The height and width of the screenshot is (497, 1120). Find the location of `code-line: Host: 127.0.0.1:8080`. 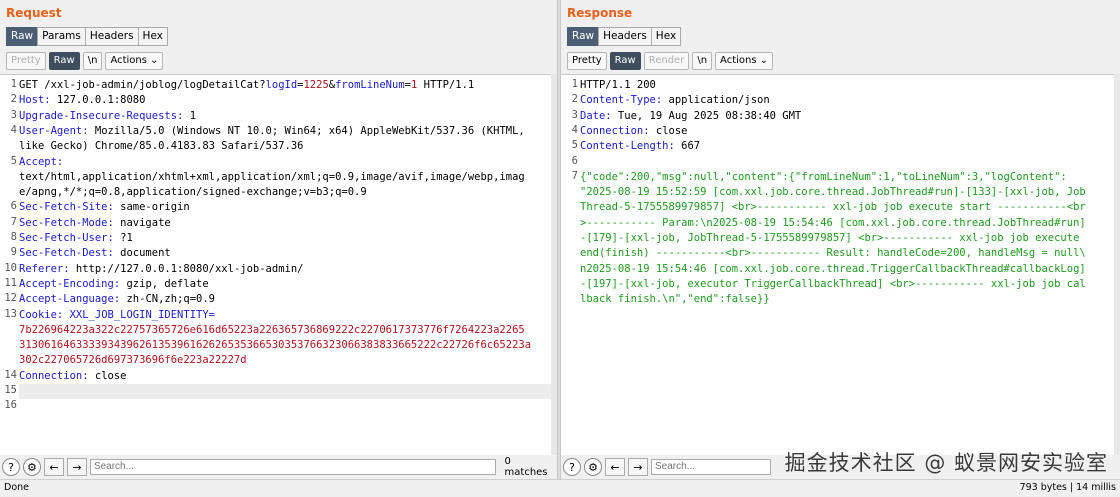

code-line: Host: 127.0.0.1:8080 is located at coordinates (82, 100).